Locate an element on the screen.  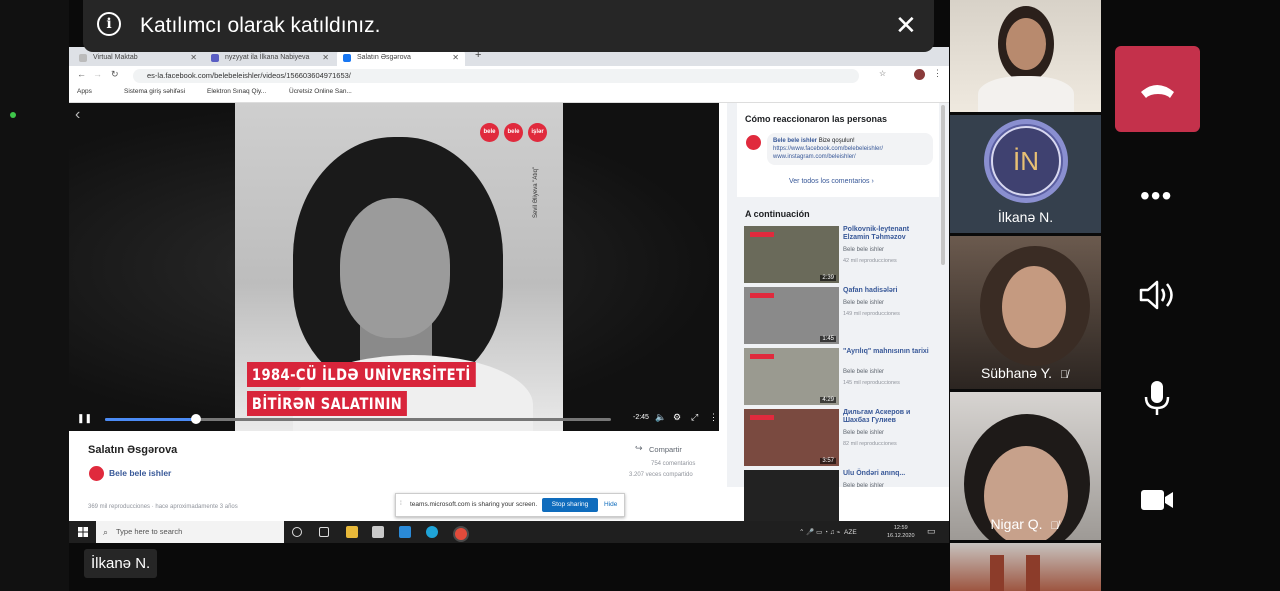
more-actions-icon: ••• is located at coordinates (1156, 196).